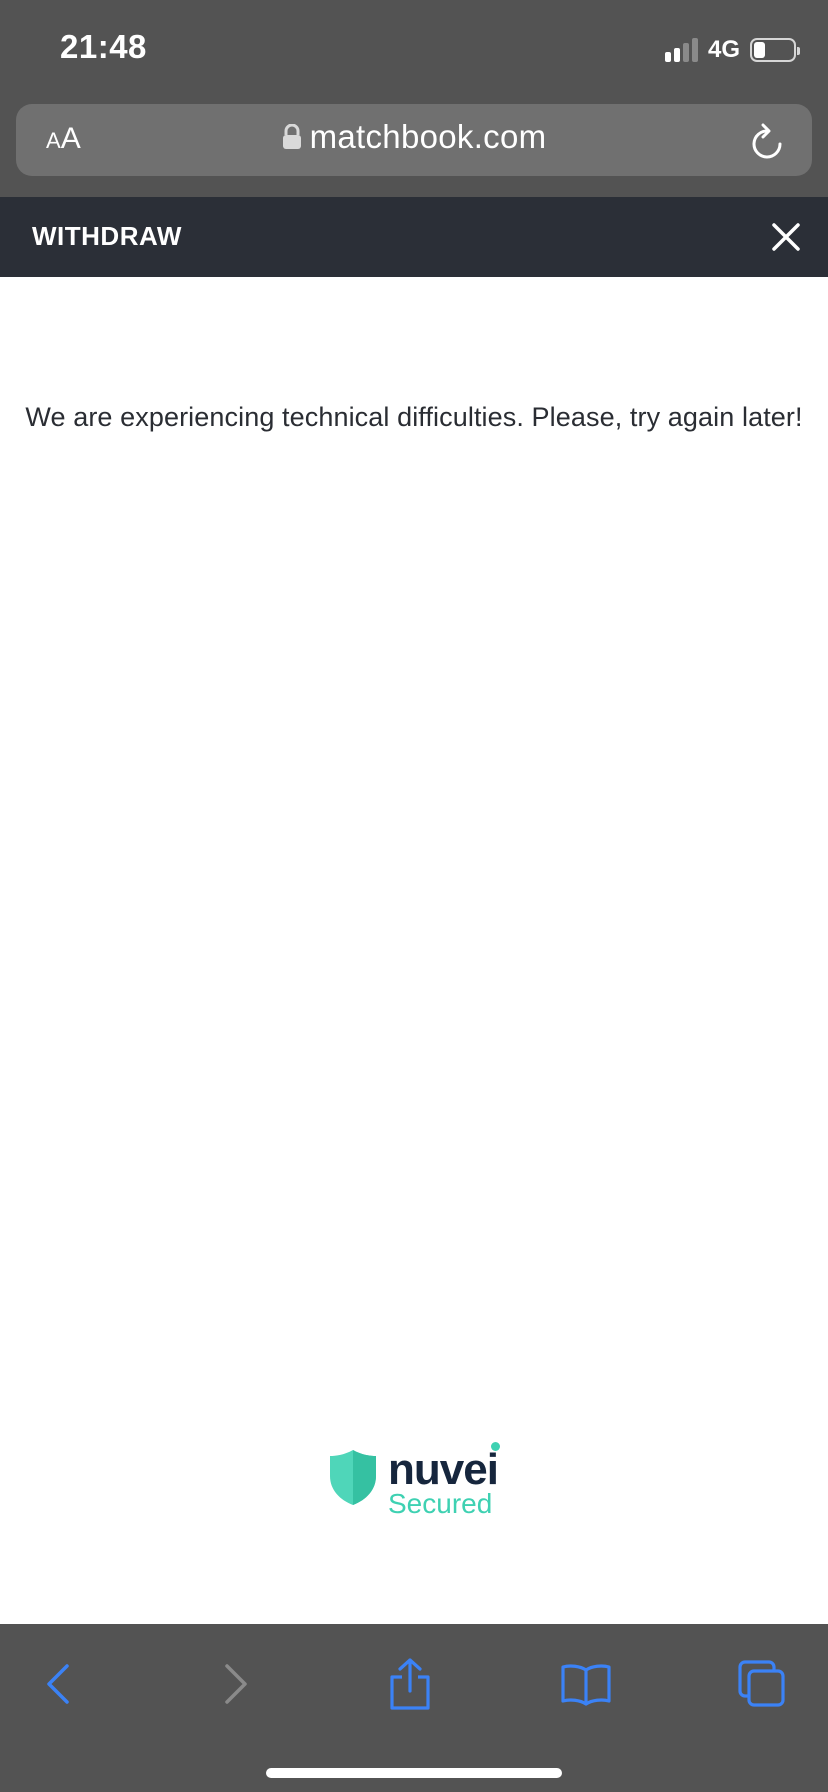  What do you see at coordinates (440, 1503) in the screenshot?
I see `secured-tagline: Secured` at bounding box center [440, 1503].